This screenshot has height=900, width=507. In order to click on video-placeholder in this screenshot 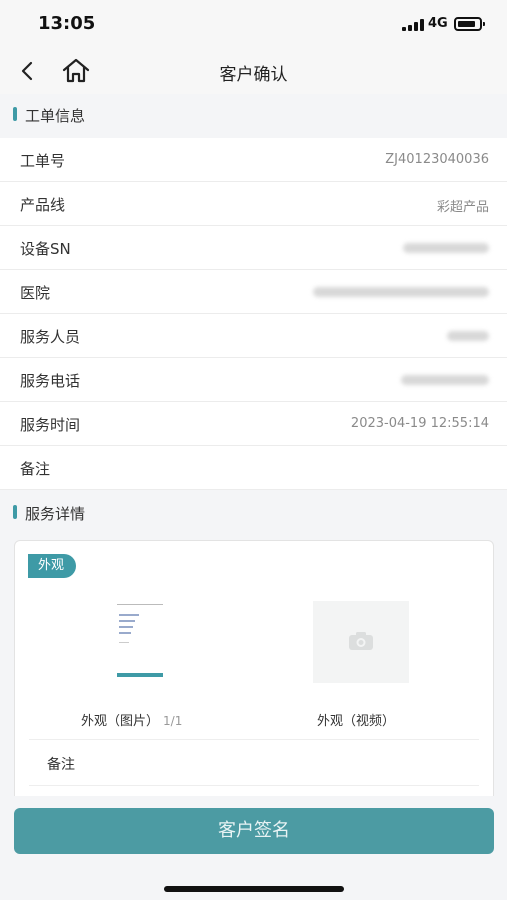, I will do `click(361, 642)`.